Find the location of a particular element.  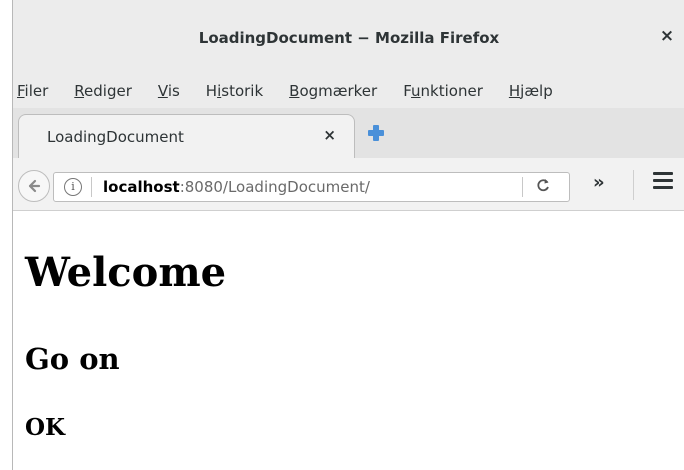

page-subheading-go-on: Go on is located at coordinates (72, 359).